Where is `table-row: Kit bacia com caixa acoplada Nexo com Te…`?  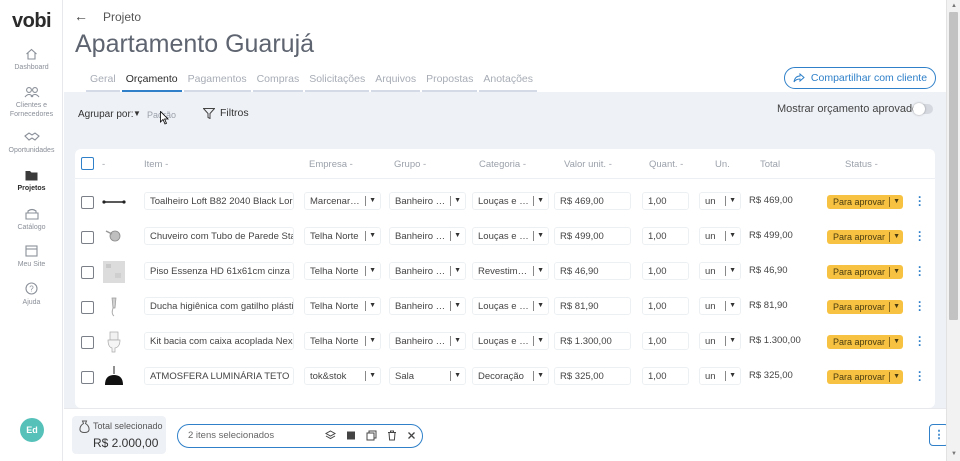
table-row: Kit bacia com caixa acoplada Nexo com Te… is located at coordinates (505, 343).